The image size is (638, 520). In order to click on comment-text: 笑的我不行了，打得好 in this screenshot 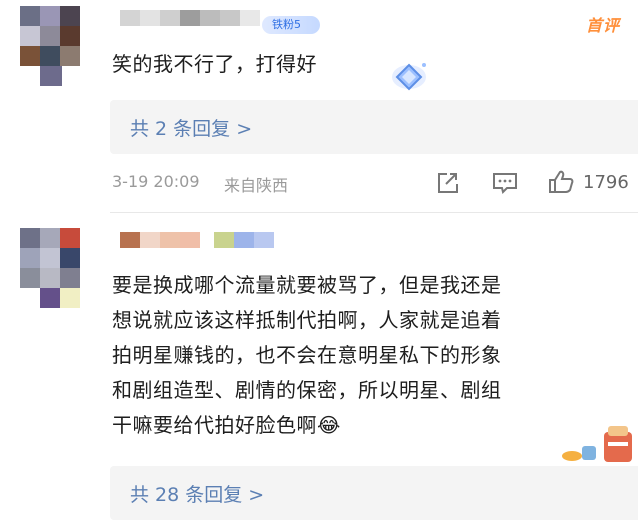, I will do `click(214, 64)`.